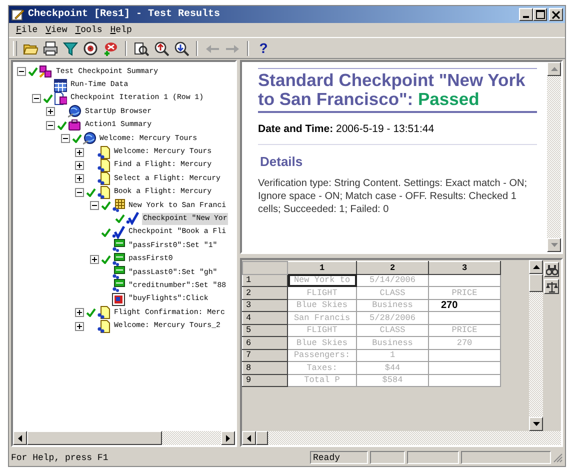  What do you see at coordinates (27, 30) in the screenshot?
I see `menu-item: File` at bounding box center [27, 30].